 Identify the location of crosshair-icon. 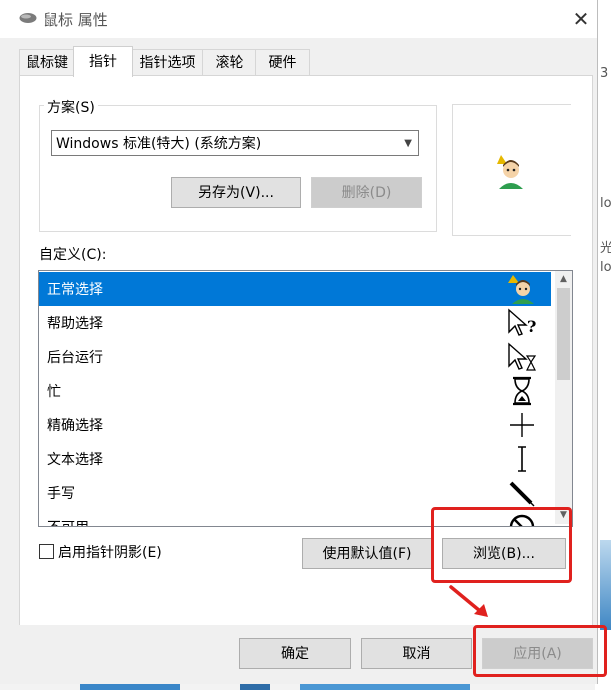
(522, 425).